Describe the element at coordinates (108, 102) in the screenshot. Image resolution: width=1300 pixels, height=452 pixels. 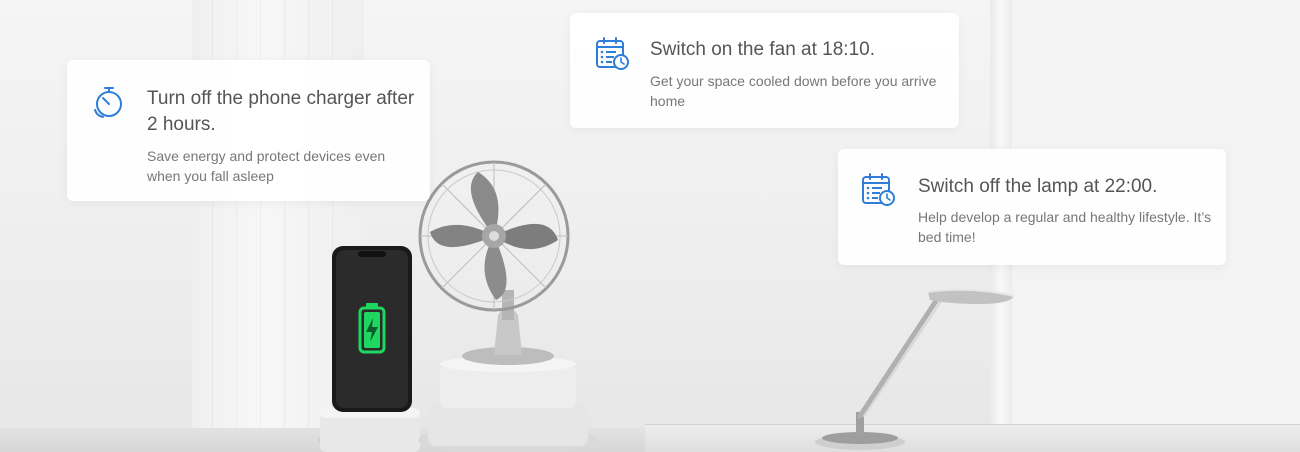
I see `stopwatch-icon` at that location.